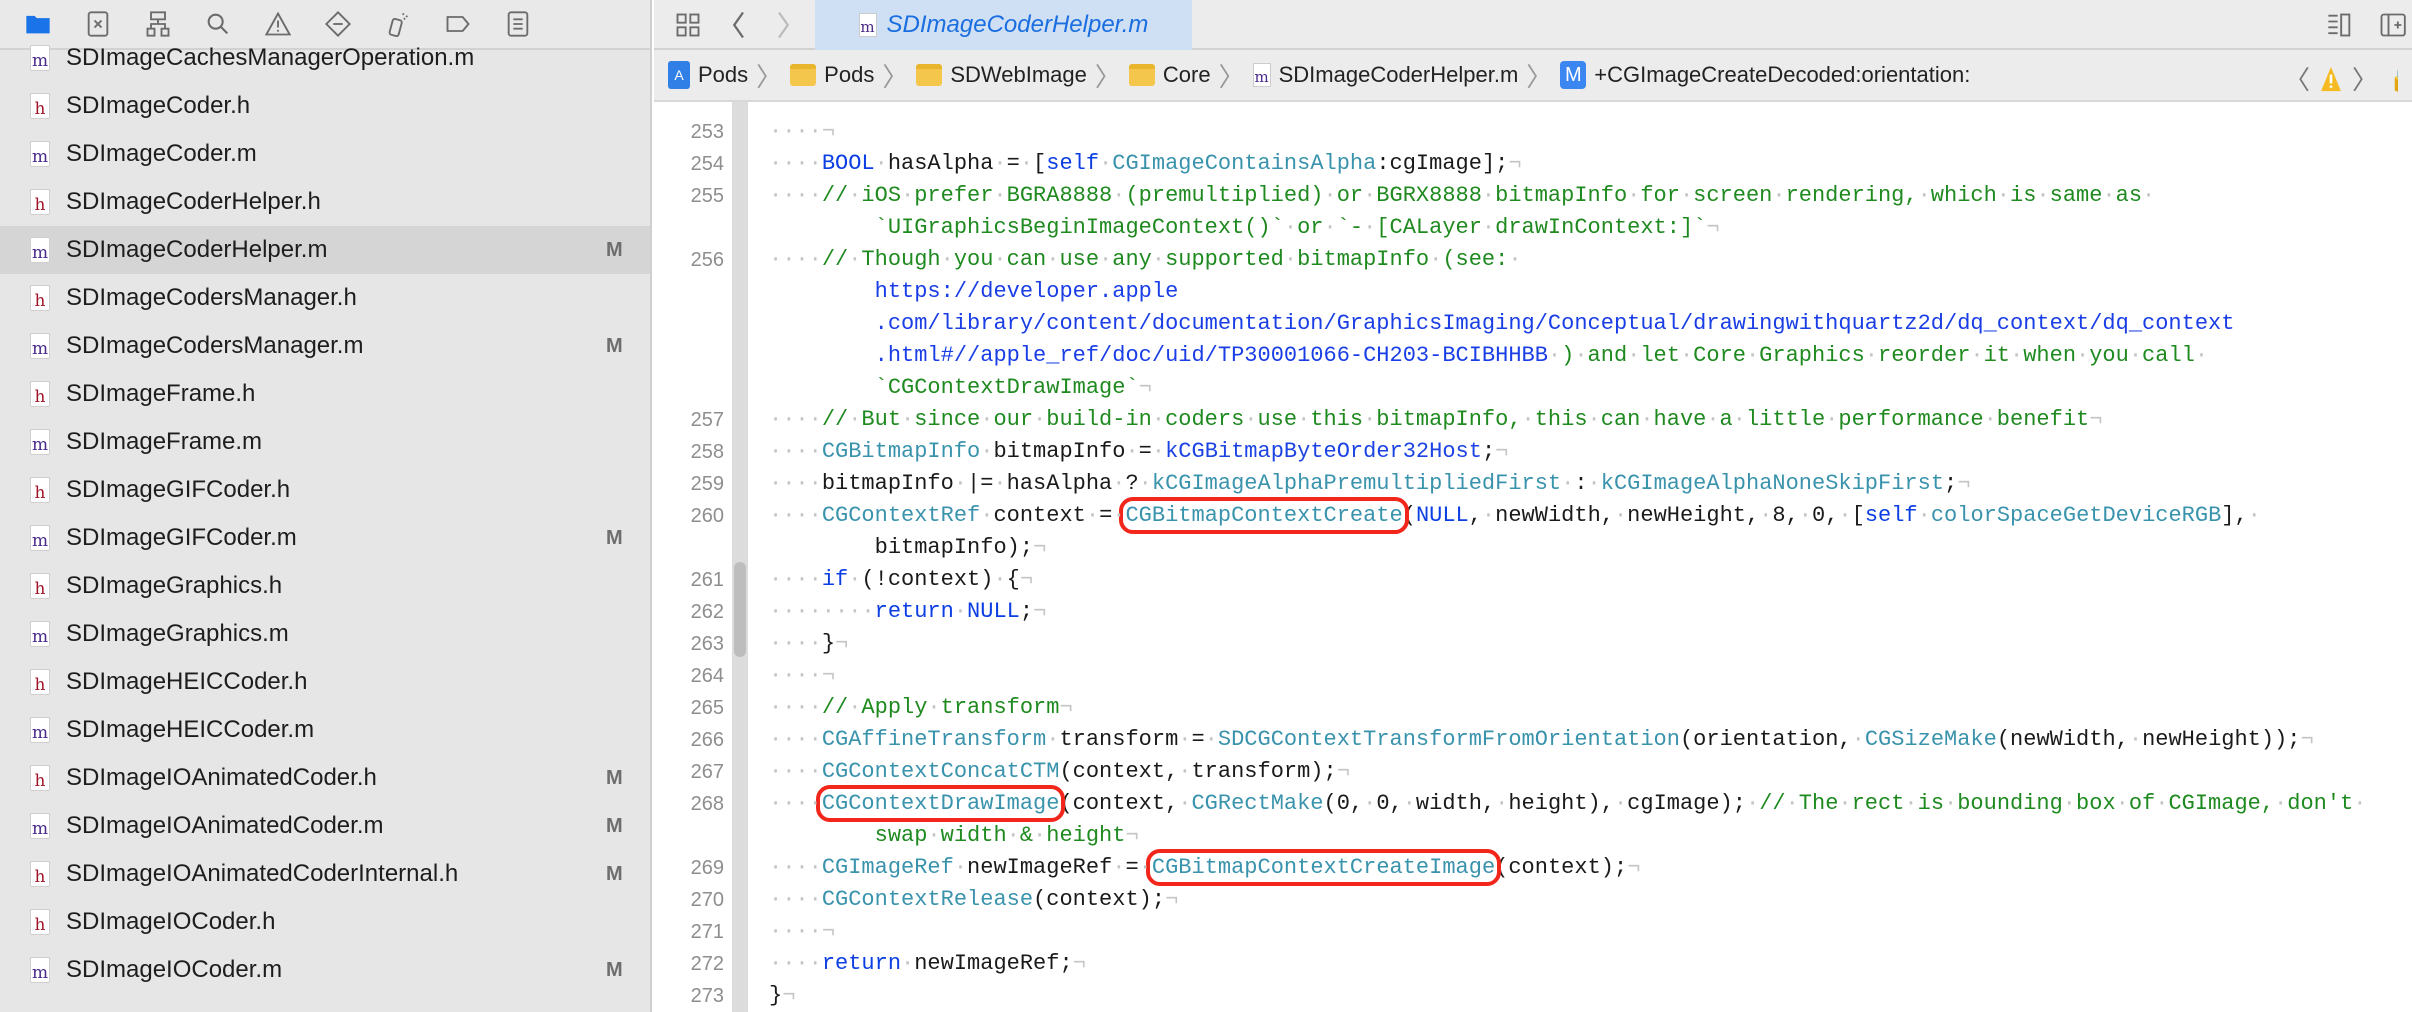  I want to click on code-text: if (!context) {¬, so click(901, 580).